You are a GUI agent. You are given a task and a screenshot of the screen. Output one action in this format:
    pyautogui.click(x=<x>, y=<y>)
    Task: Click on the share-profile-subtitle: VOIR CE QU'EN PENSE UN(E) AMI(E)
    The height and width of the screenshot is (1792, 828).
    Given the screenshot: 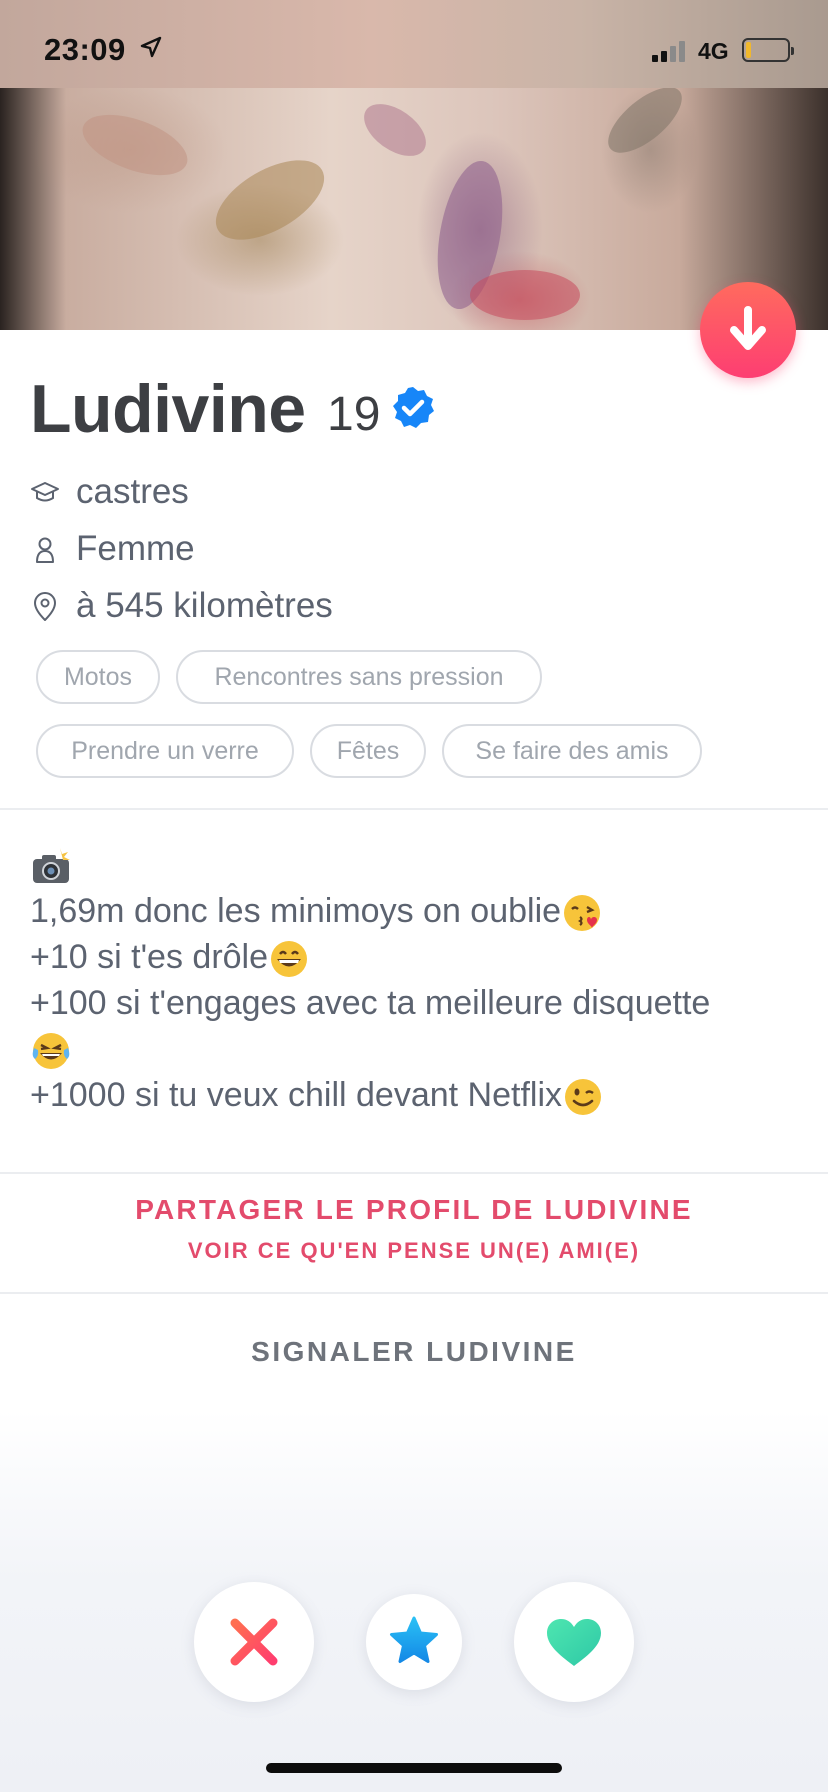 What is the action you would take?
    pyautogui.click(x=414, y=1250)
    